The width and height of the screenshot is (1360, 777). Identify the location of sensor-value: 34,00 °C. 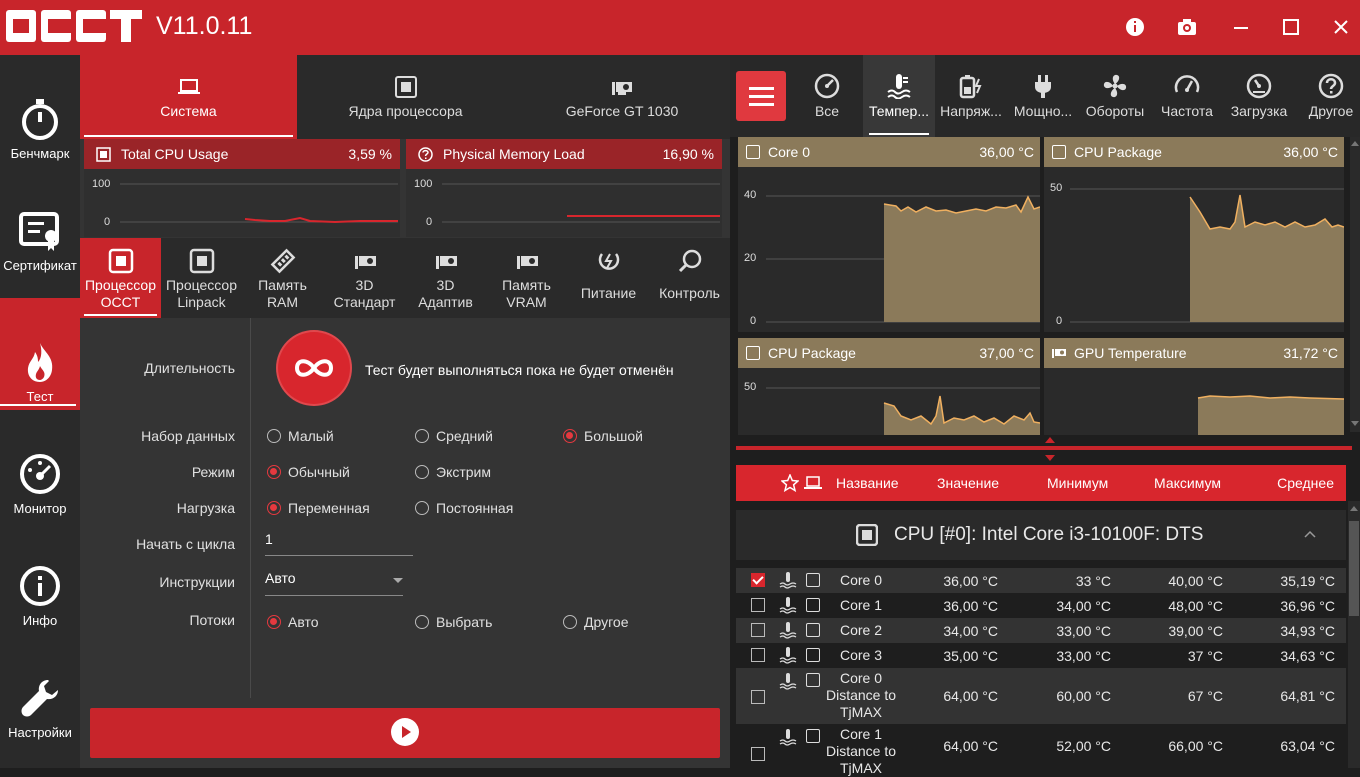
(970, 631).